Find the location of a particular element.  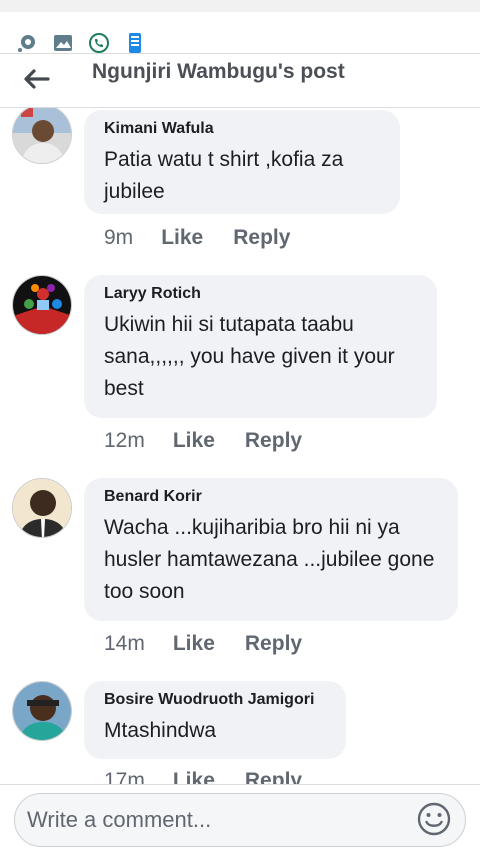

comment-actions: 17m Like Reply is located at coordinates (203, 776).